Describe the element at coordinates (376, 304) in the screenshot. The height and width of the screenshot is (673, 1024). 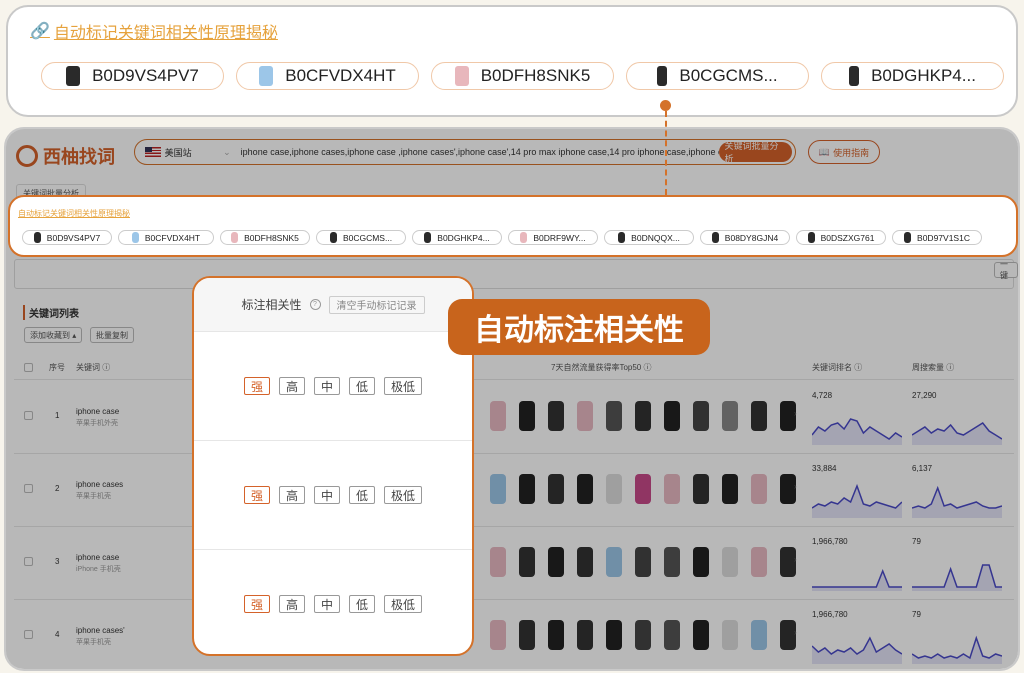
I see `clear-manual-button: 清空手动标记记录` at that location.